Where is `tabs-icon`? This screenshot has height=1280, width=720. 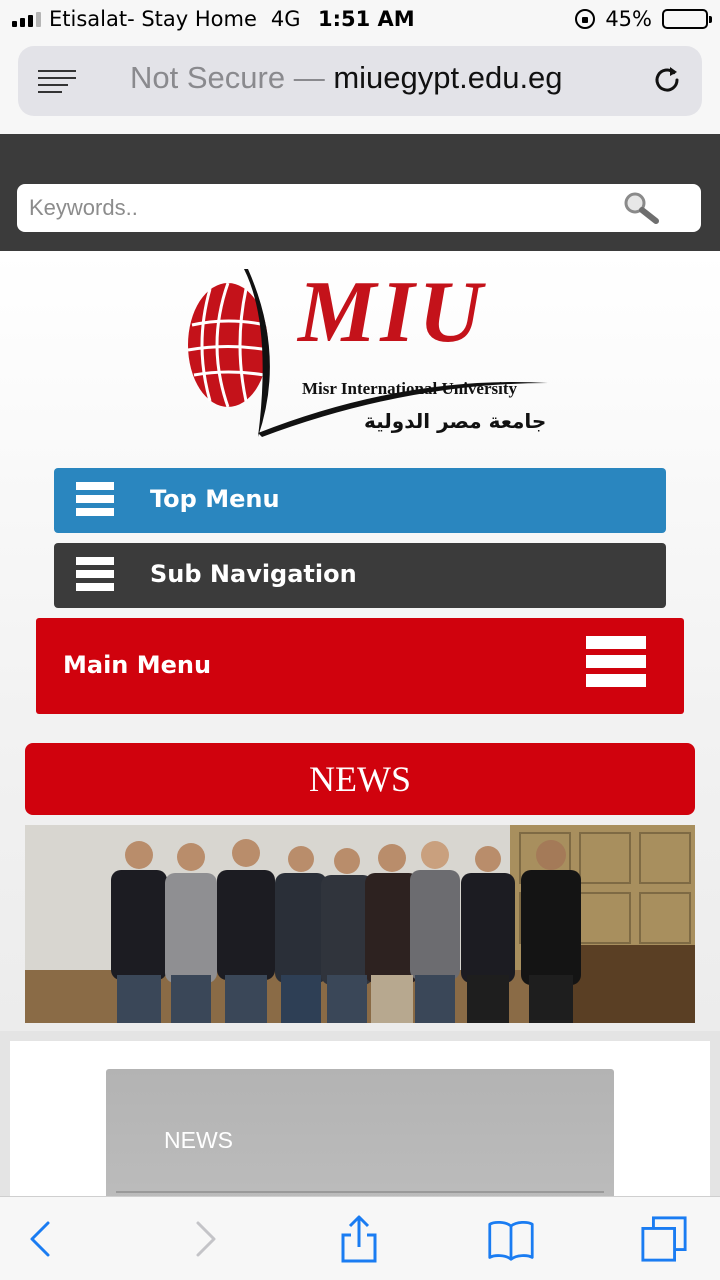
tabs-icon is located at coordinates (664, 1239).